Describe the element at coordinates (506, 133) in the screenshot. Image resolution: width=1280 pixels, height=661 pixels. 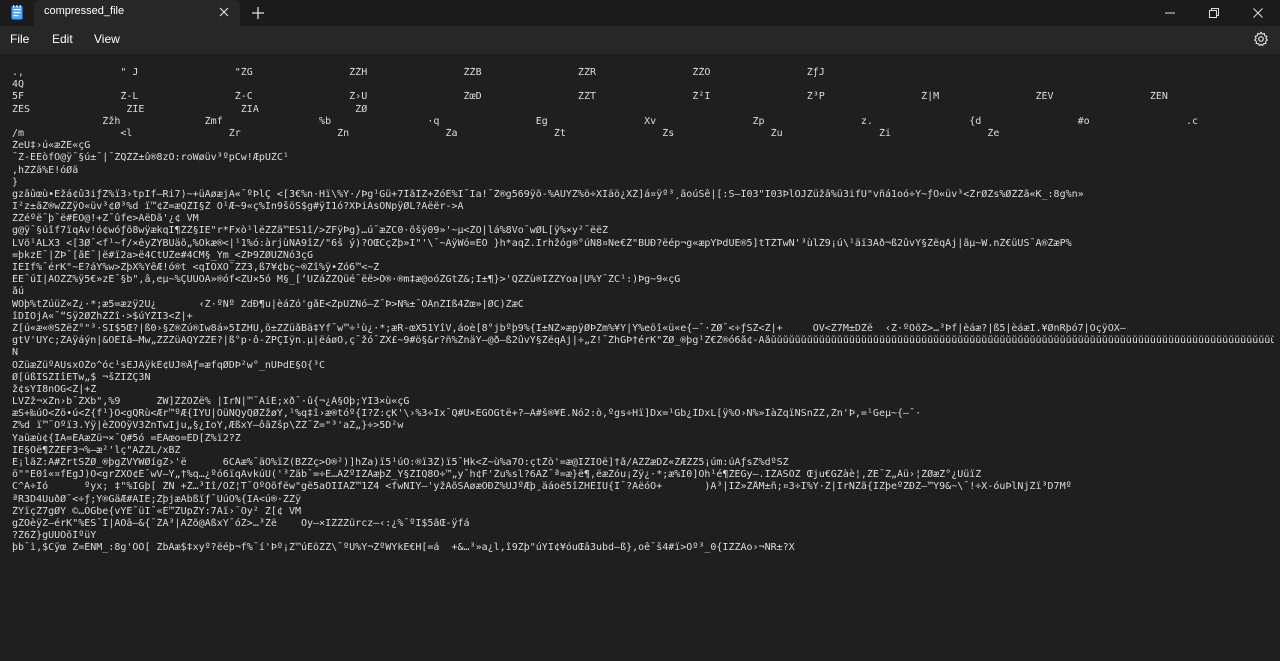
I see `text-line: /m <l Žr Žn Ža Žt Žs Žu Ži Že` at that location.